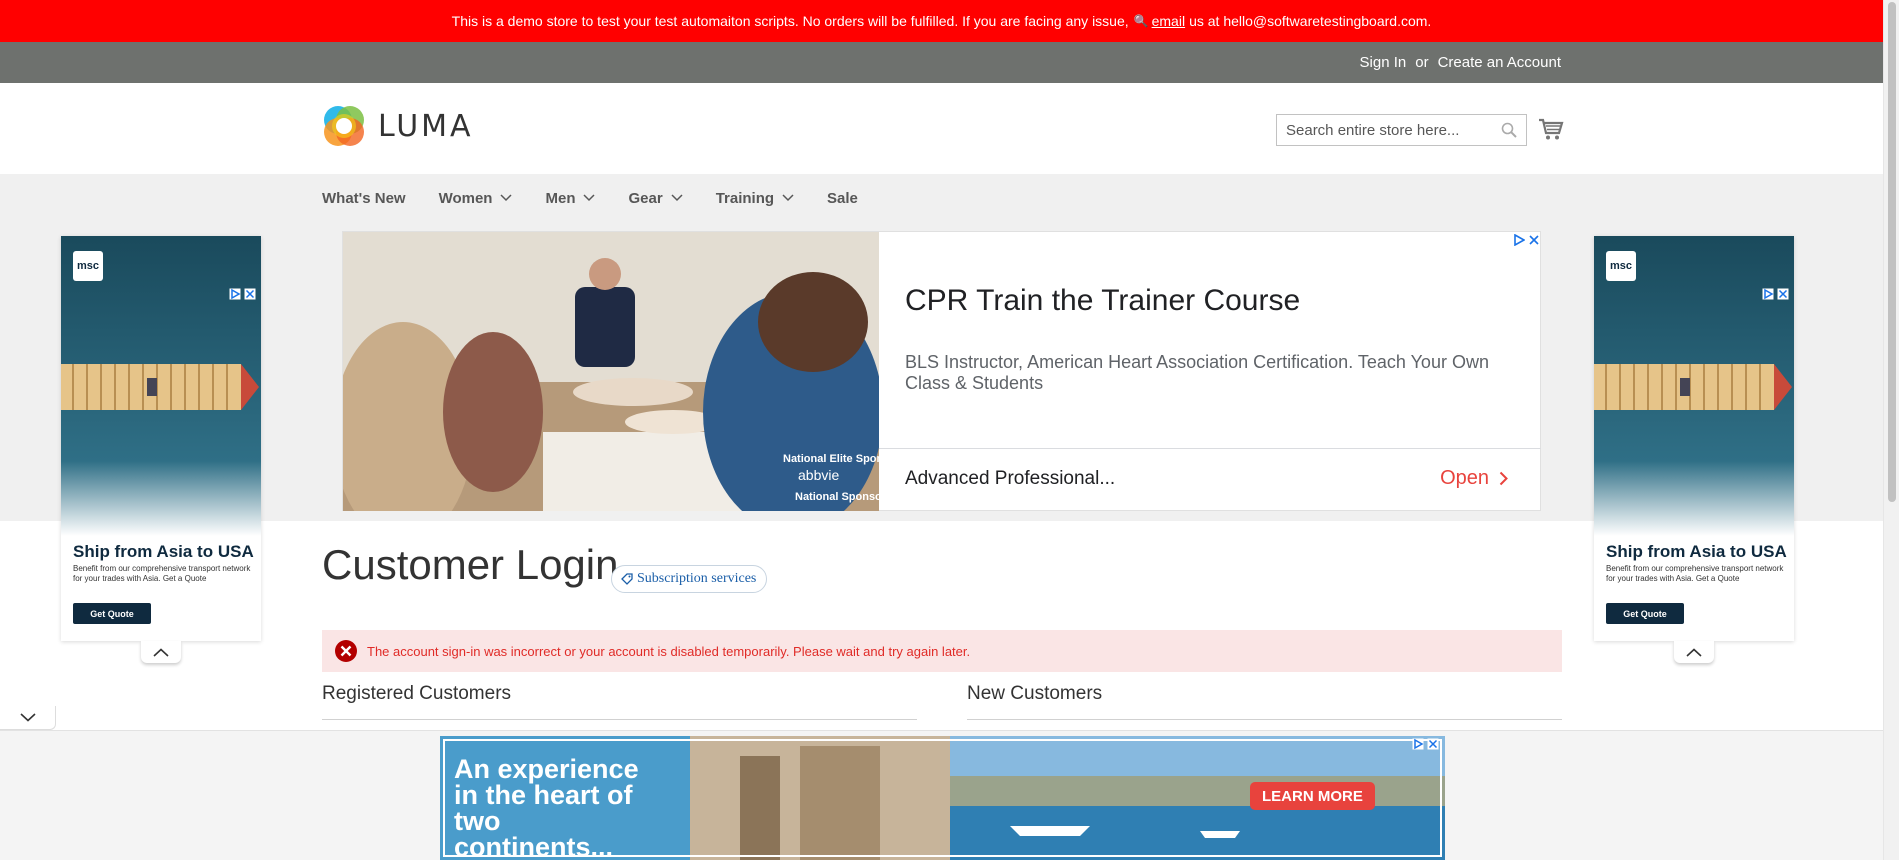 Image resolution: width=1899 pixels, height=860 pixels. I want to click on error-icon, so click(346, 651).